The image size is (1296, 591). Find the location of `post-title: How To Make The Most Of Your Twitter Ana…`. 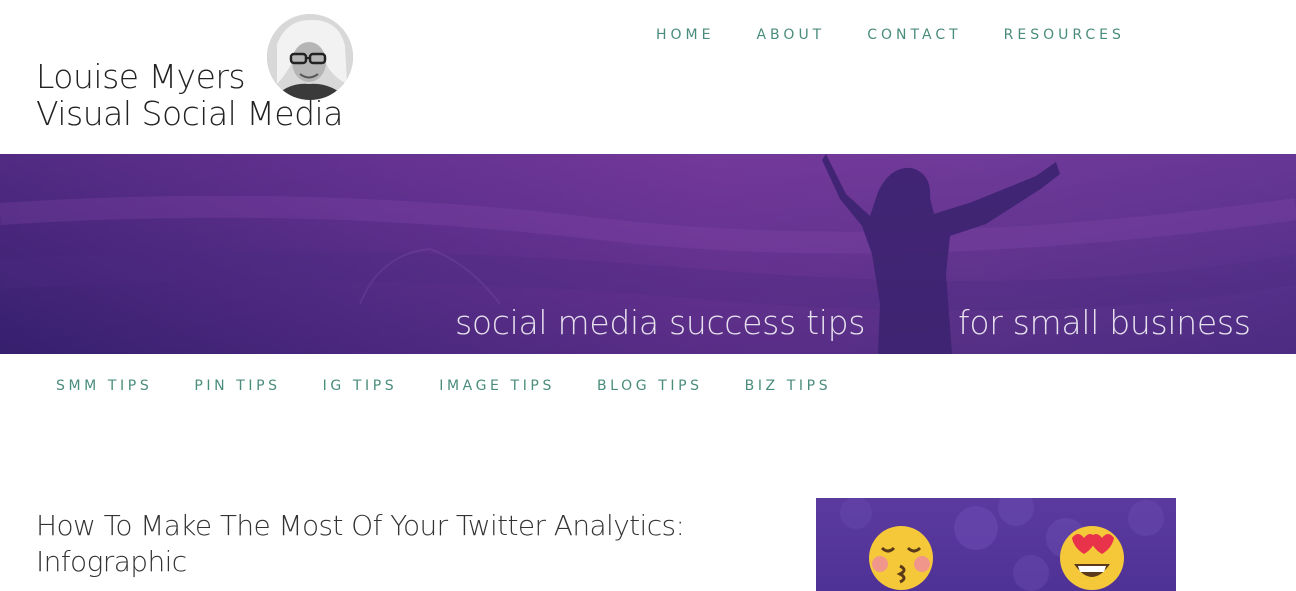

post-title: How To Make The Most Of Your Twitter Ana… is located at coordinates (396, 544).